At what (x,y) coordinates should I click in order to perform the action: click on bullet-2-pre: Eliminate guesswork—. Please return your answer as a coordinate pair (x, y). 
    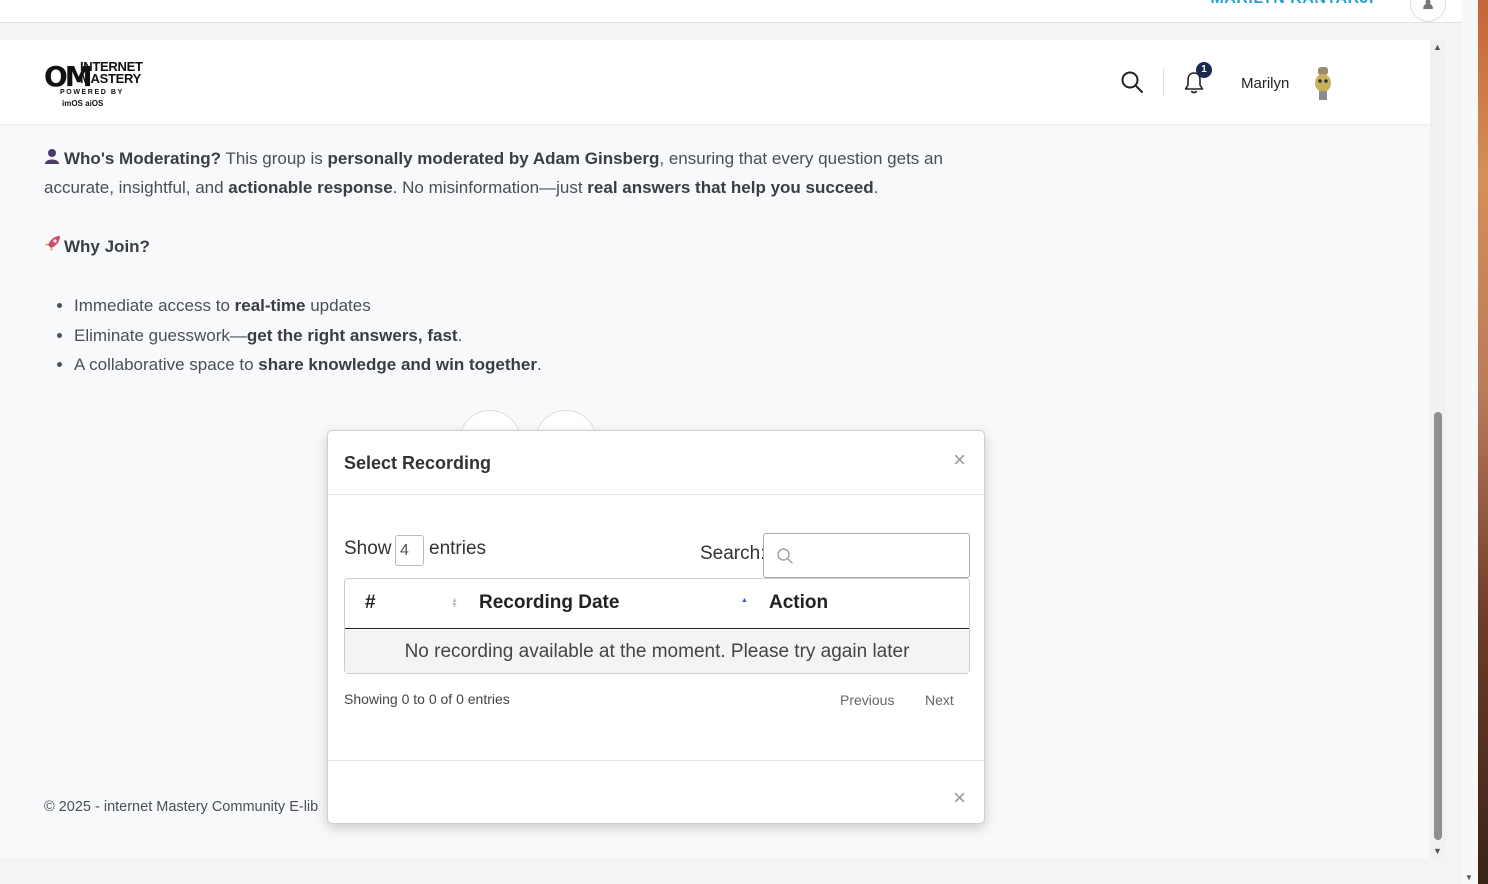
    Looking at the image, I should click on (160, 335).